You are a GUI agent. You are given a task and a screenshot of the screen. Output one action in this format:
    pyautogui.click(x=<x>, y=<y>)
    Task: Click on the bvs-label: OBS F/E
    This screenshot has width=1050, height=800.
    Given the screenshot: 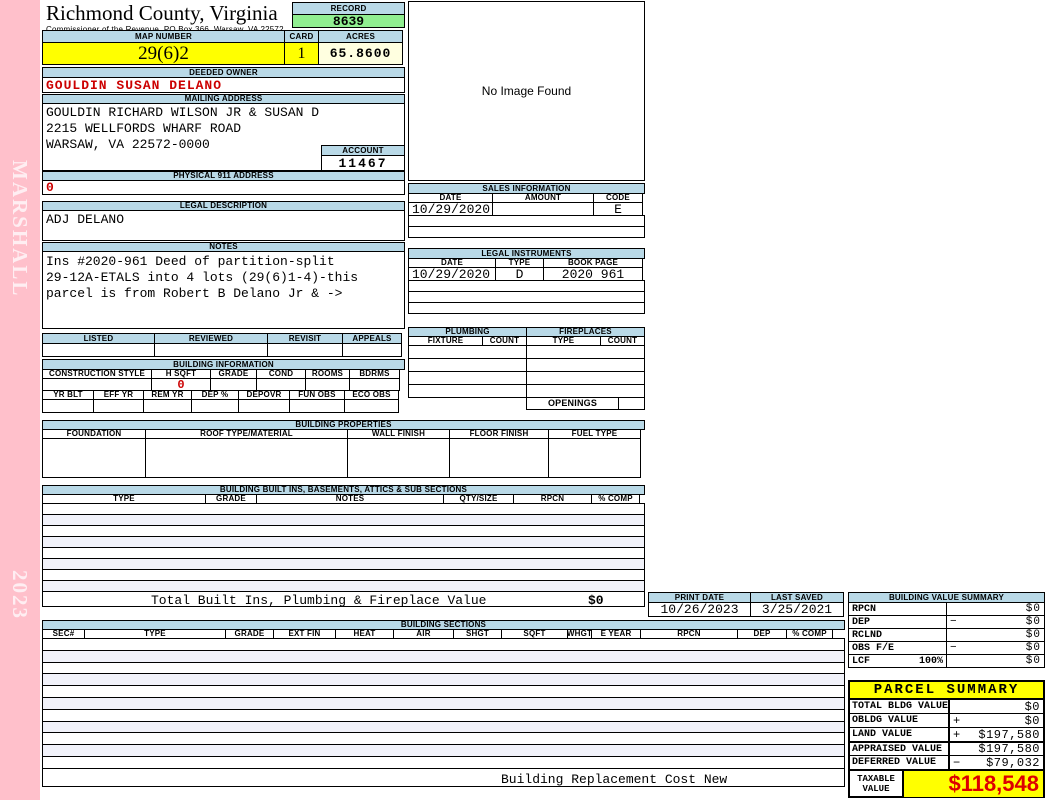 What is the action you would take?
    pyautogui.click(x=873, y=648)
    